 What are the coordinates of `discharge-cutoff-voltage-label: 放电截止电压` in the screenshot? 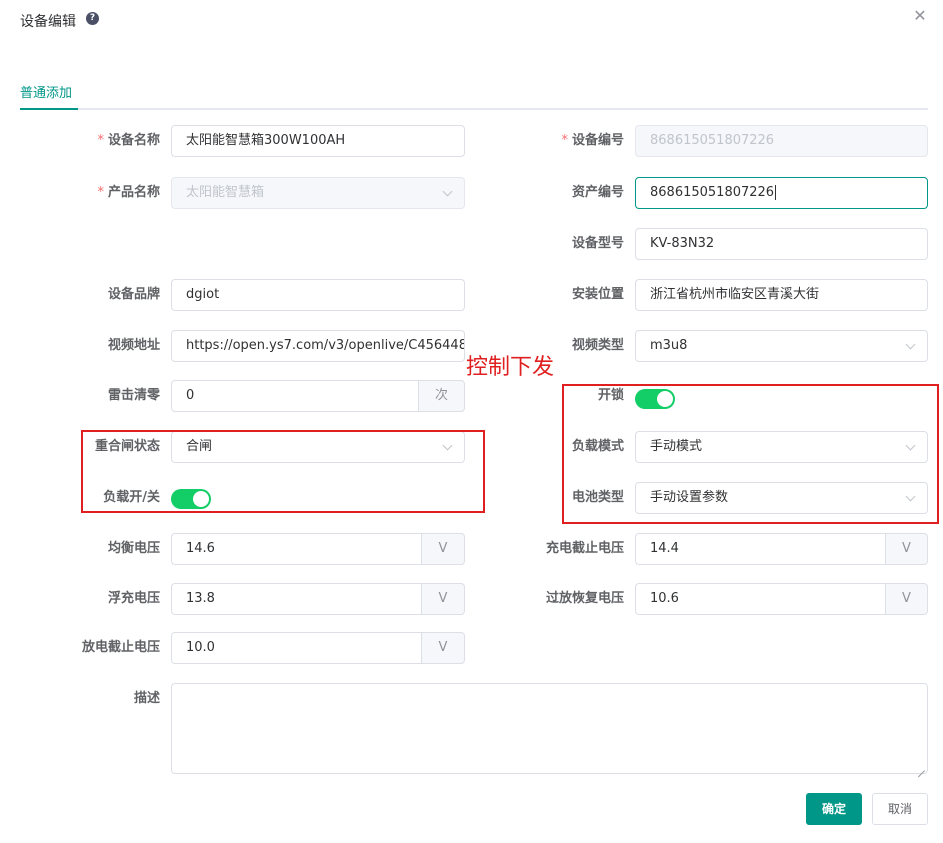 It's located at (120, 647).